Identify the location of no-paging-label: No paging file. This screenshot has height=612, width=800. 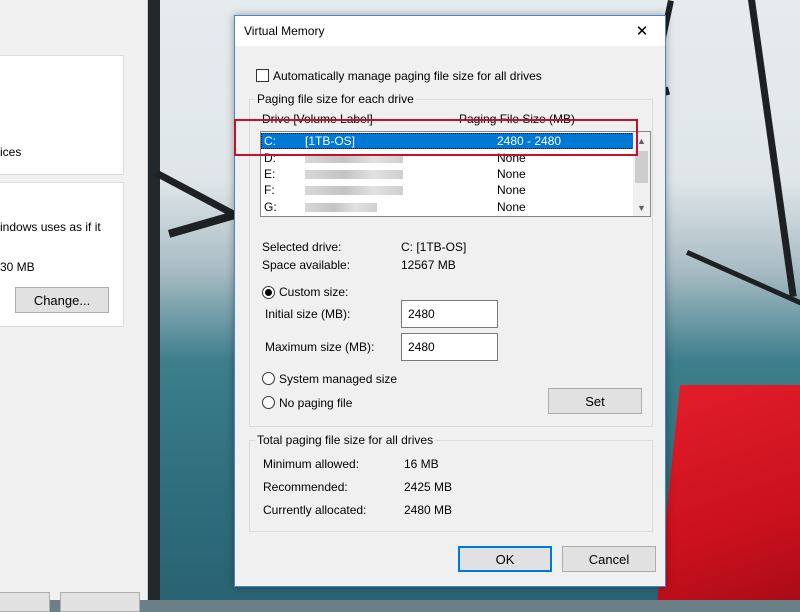
(315, 403).